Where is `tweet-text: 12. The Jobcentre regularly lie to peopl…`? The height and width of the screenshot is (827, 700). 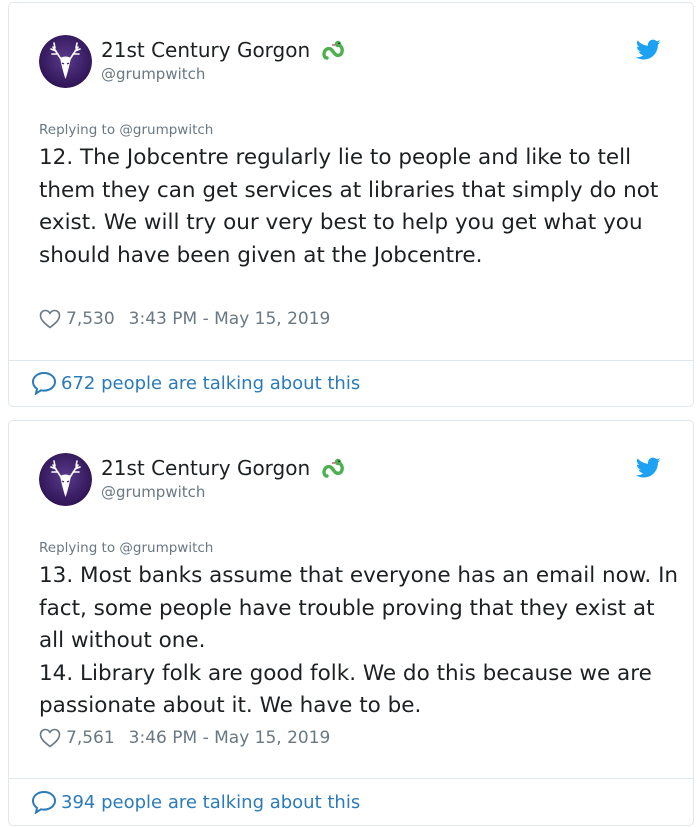
tweet-text: 12. The Jobcentre regularly lie to peopl… is located at coordinates (359, 207).